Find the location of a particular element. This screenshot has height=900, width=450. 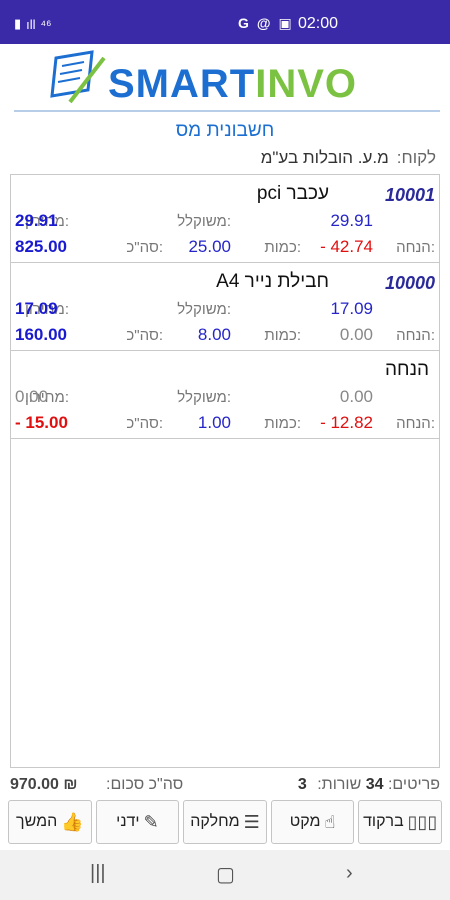

weighted-value: 0.00 is located at coordinates (32, 396).